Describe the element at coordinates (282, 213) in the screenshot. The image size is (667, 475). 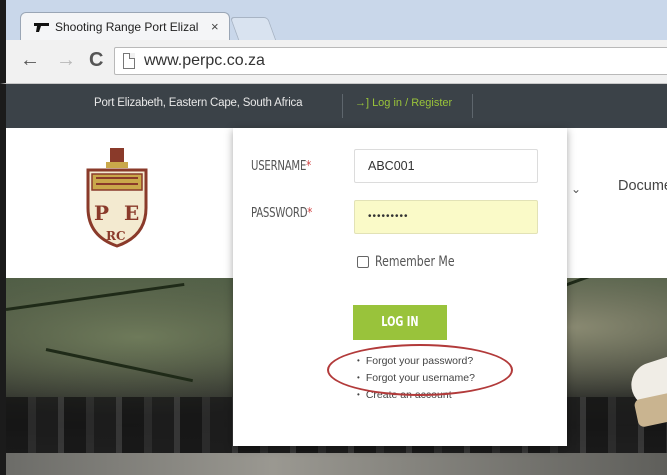
I see `password-label: PASSWORD*` at that location.